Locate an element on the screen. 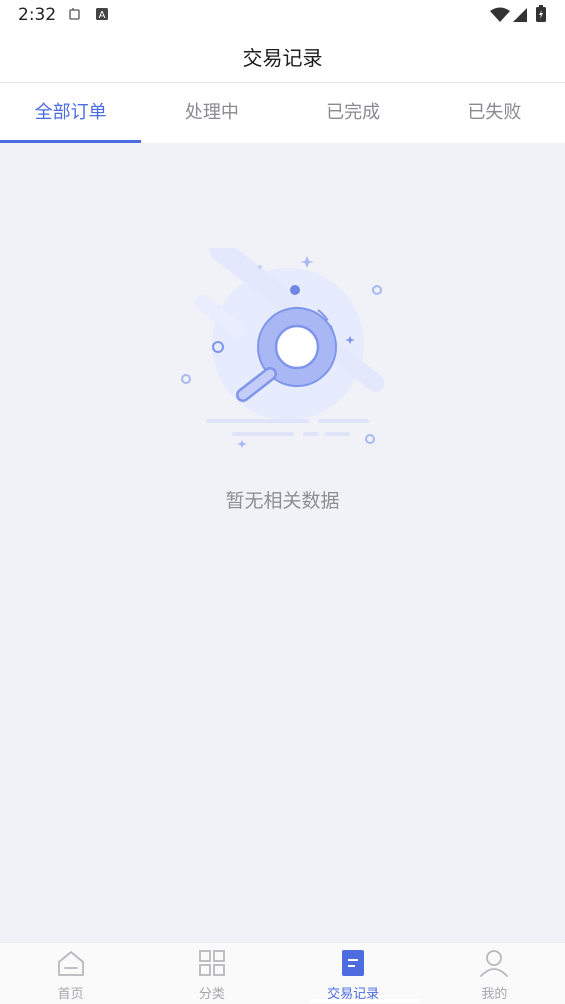 This screenshot has width=565, height=1004. nav-label-profile: 我的 is located at coordinates (494, 994).